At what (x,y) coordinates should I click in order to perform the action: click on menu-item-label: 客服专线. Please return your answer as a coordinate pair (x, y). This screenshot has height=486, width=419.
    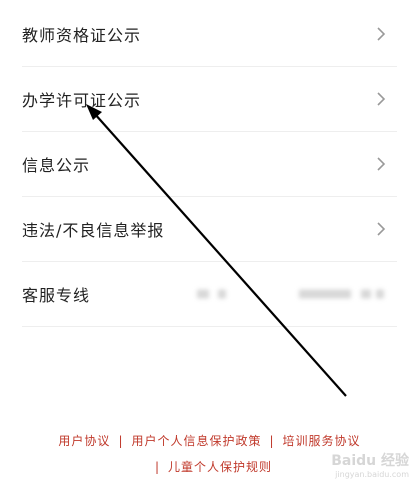
    Looking at the image, I should click on (56, 295).